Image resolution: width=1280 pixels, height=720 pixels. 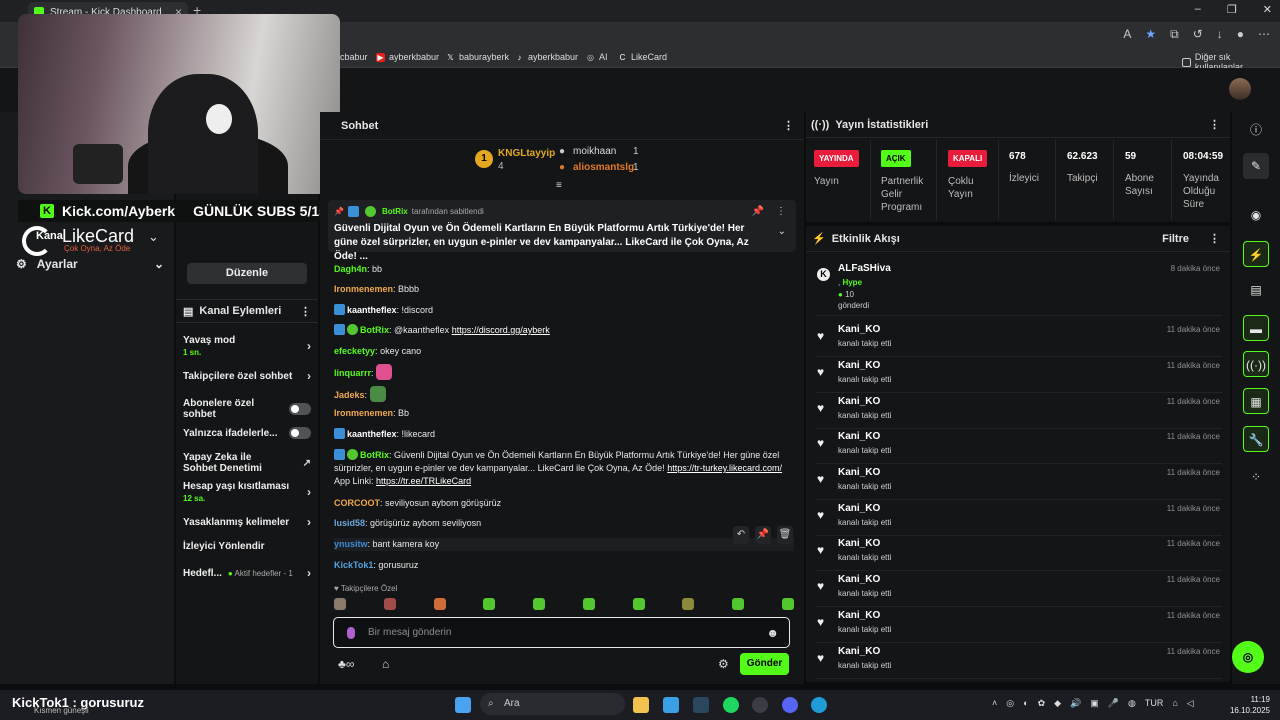 What do you see at coordinates (782, 231) in the screenshot?
I see `chevron-down-icon: ⌄` at bounding box center [782, 231].